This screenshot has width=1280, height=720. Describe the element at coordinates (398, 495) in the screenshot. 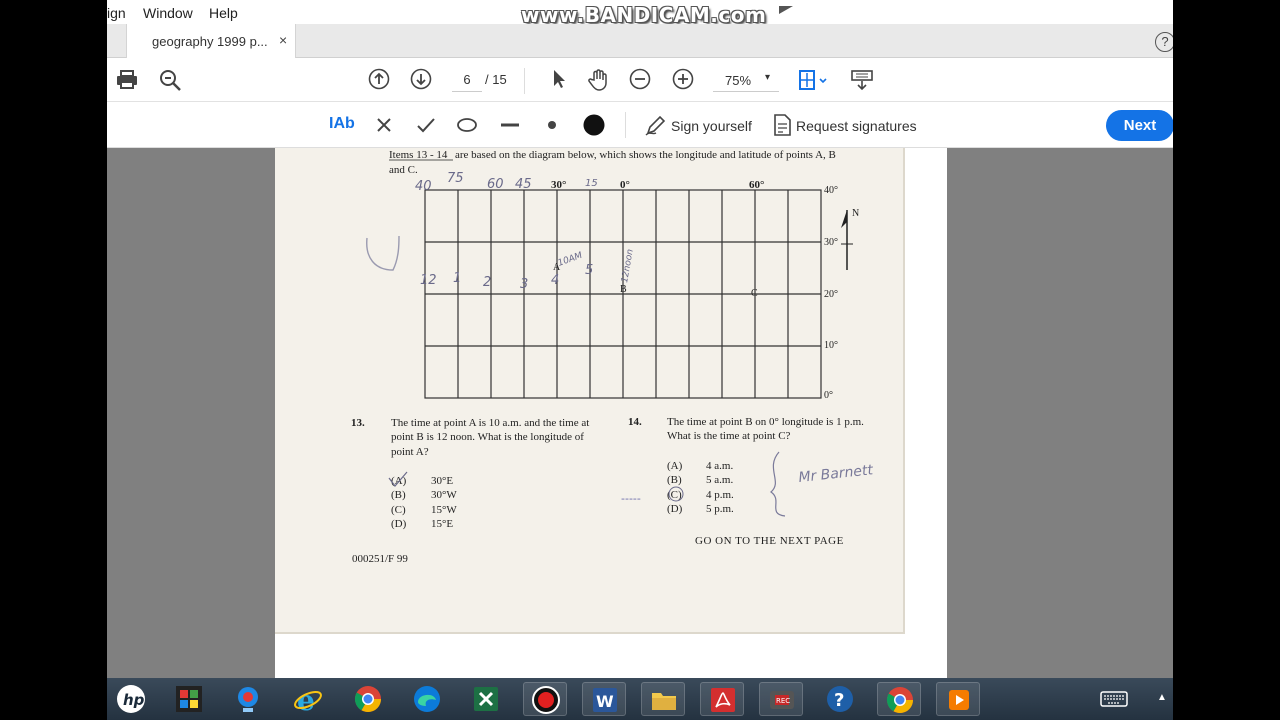

I see `q13-option-letter: (B)` at that location.